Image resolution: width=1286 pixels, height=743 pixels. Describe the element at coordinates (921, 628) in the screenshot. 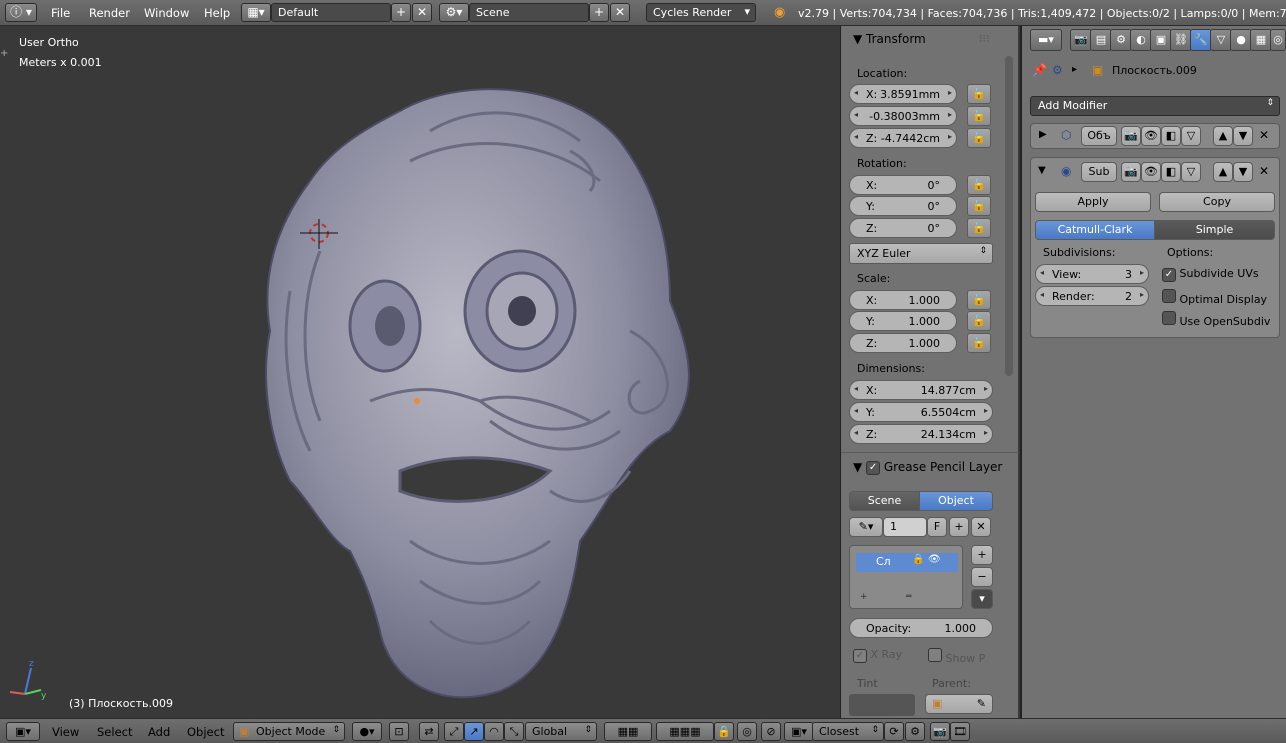

I see `gp-opacity-field: Opacity: 1.000` at that location.